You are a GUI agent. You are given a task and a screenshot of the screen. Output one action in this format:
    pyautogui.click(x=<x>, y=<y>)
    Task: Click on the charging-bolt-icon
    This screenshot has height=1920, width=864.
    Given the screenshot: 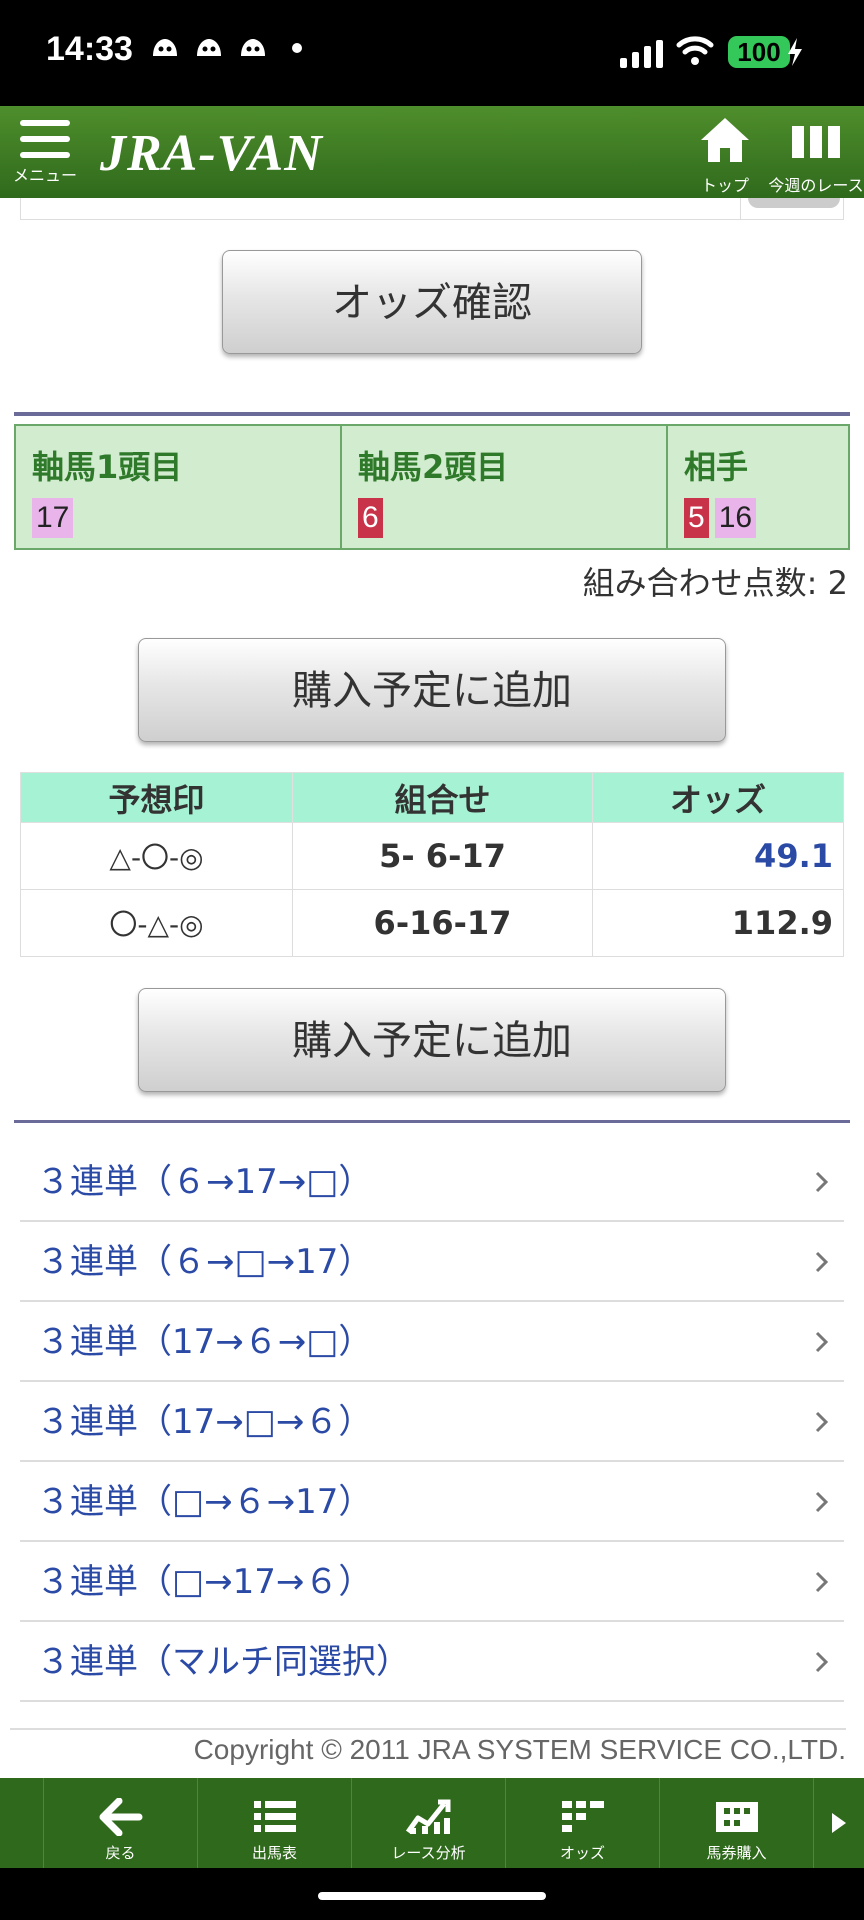 What is the action you would take?
    pyautogui.click(x=795, y=52)
    